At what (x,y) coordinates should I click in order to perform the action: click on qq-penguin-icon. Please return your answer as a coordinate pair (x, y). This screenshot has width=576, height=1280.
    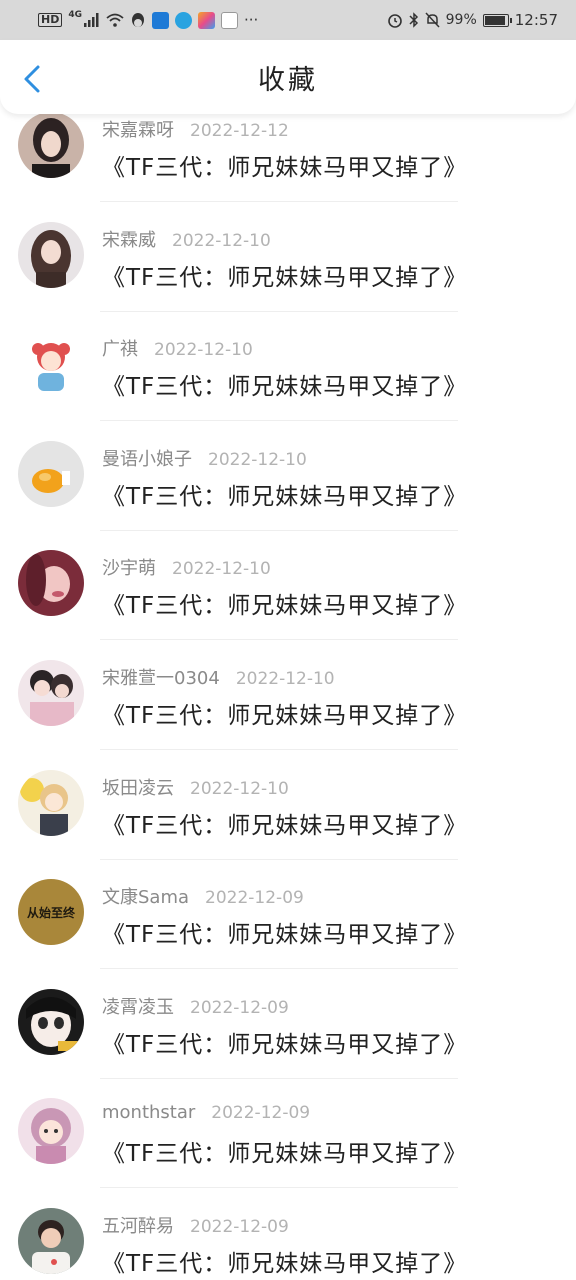
    Looking at the image, I should click on (138, 20).